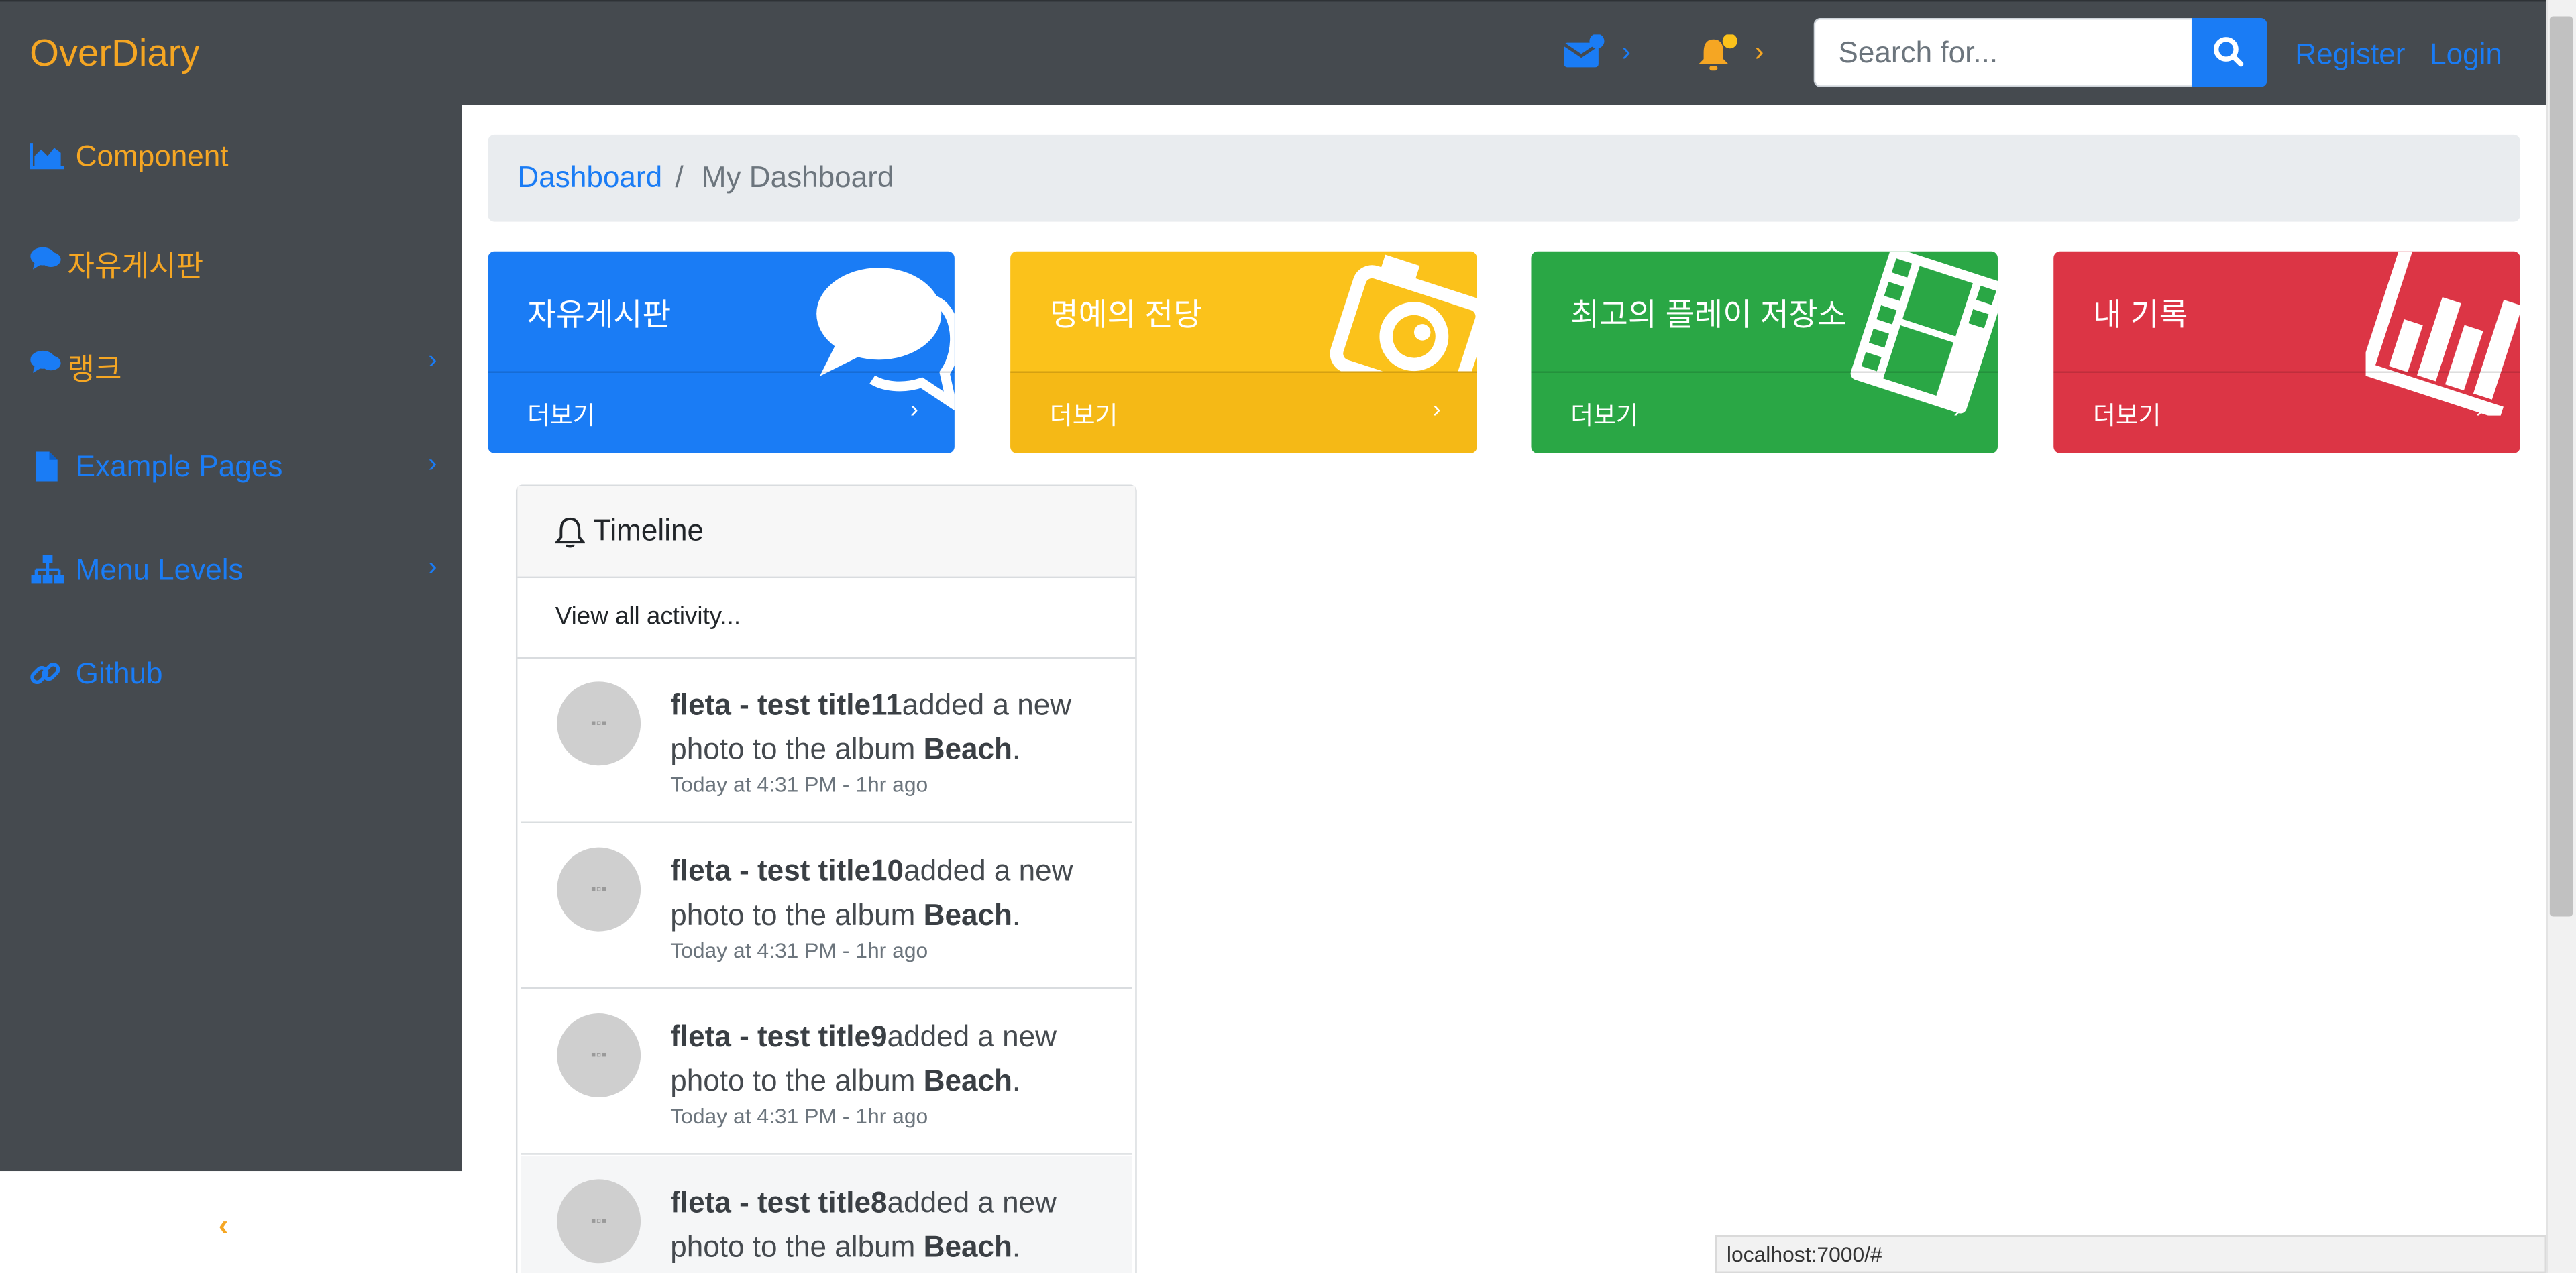 The image size is (2576, 1273). I want to click on sidebar-item-label: 랭크, so click(94, 370).